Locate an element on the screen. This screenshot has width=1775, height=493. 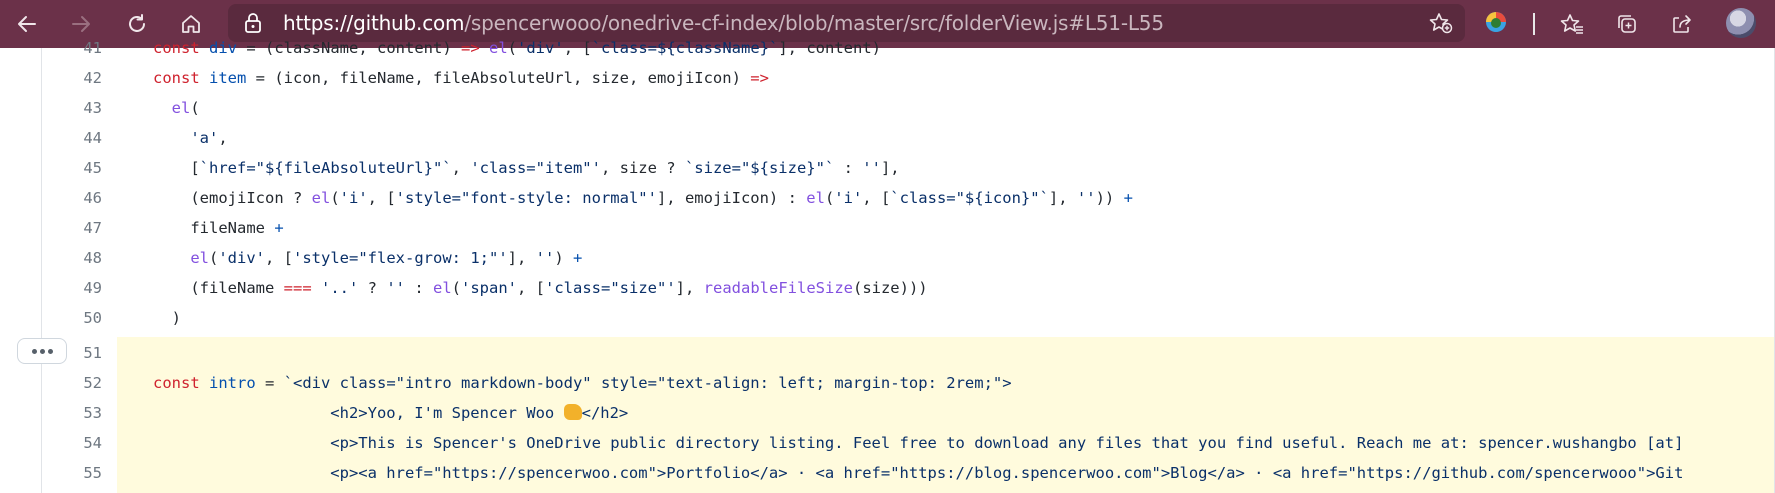
line-number: 54 is located at coordinates (73, 443).